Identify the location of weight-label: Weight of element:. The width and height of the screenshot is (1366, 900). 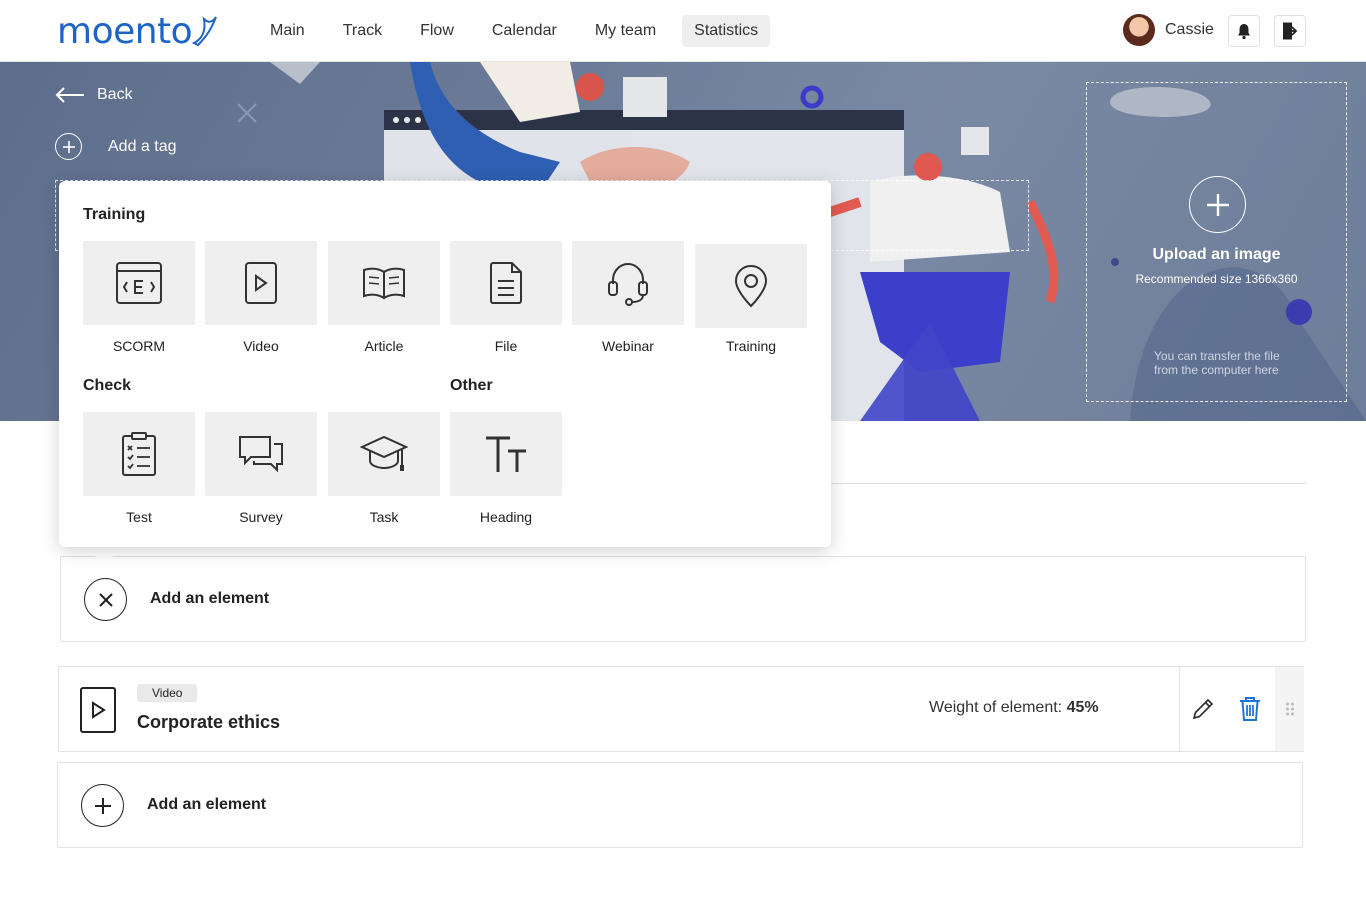
(996, 707).